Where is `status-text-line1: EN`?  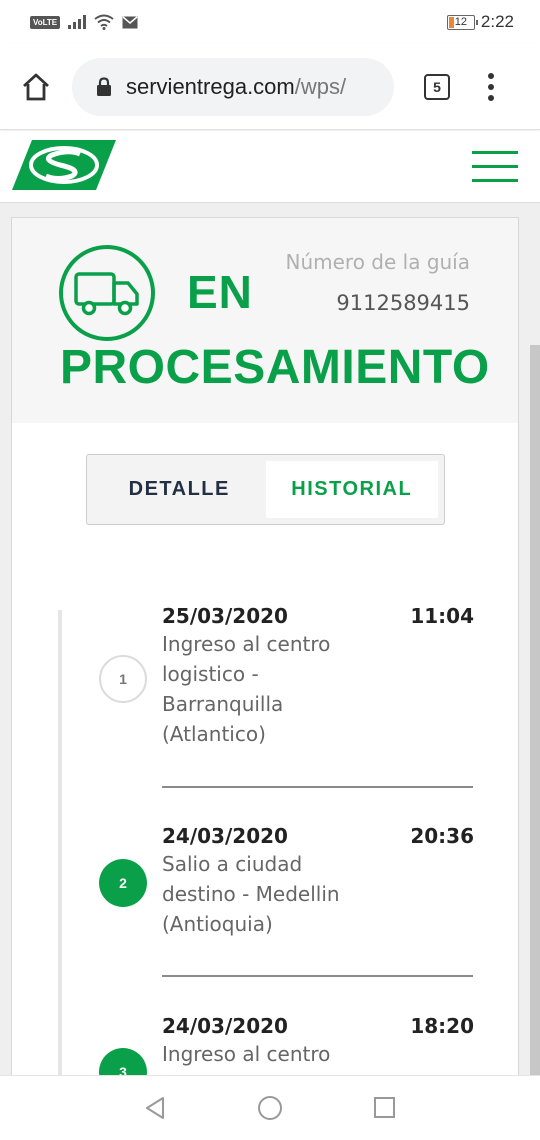
status-text-line1: EN is located at coordinates (220, 292).